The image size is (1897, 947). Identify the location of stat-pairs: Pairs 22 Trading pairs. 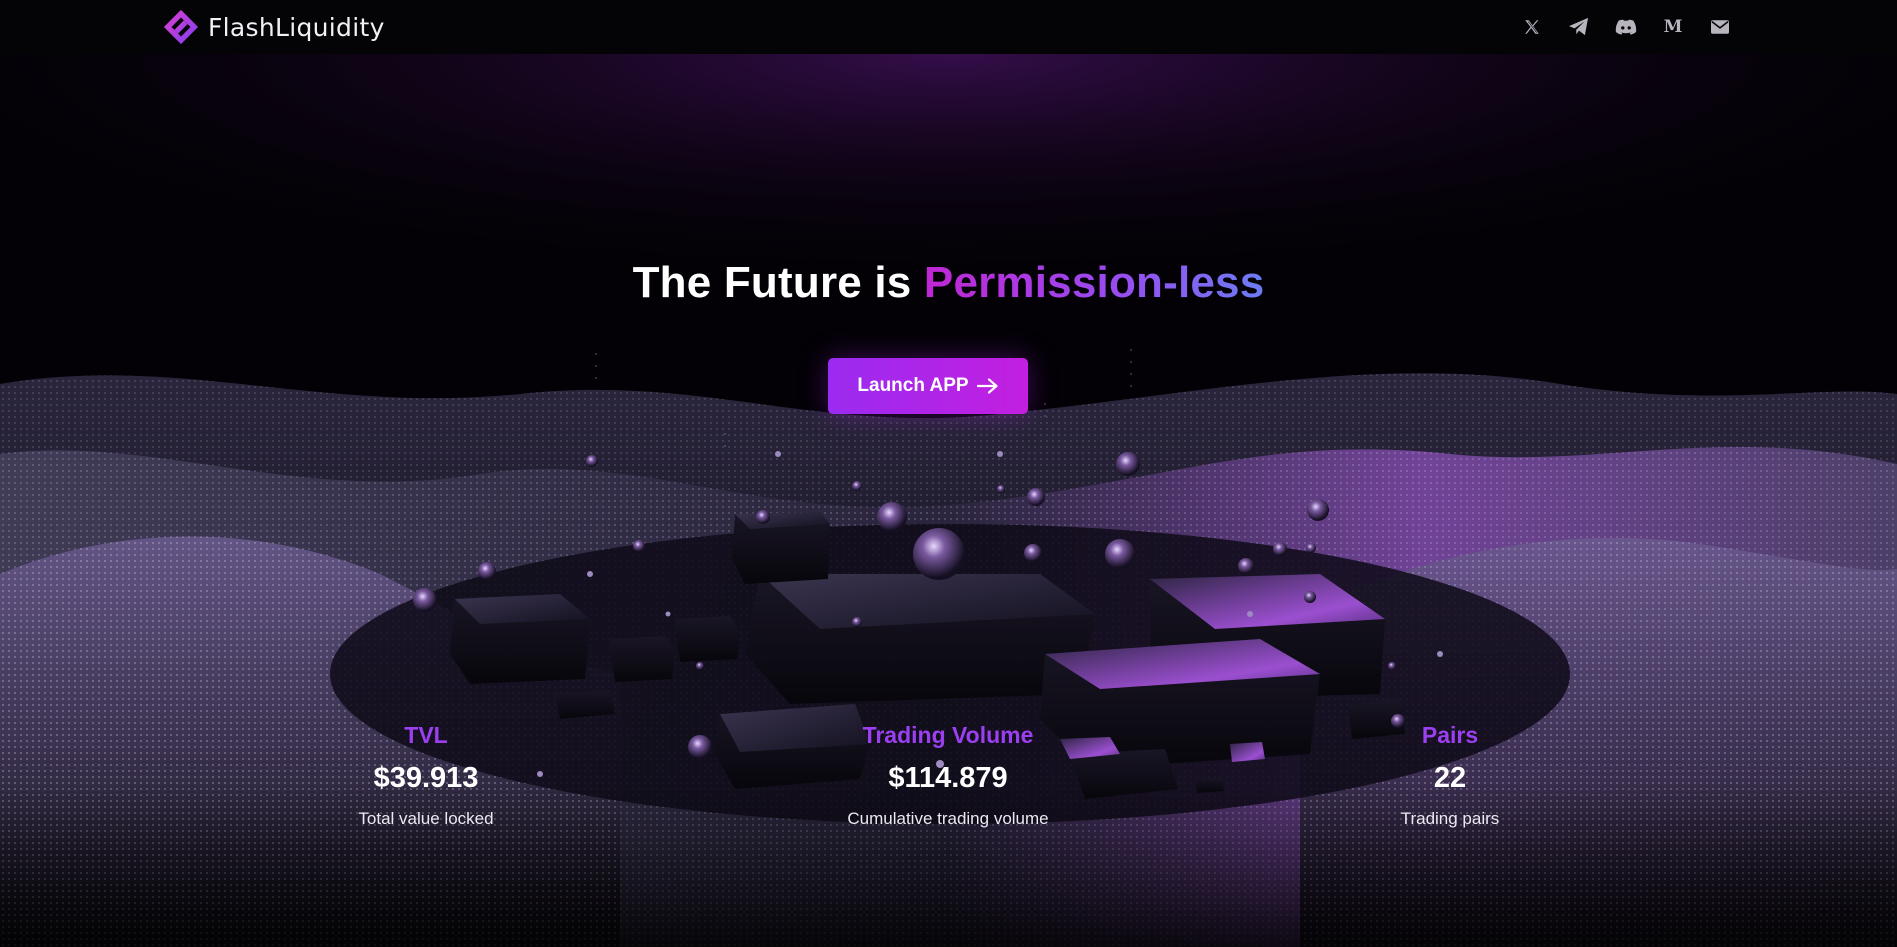
(1450, 775).